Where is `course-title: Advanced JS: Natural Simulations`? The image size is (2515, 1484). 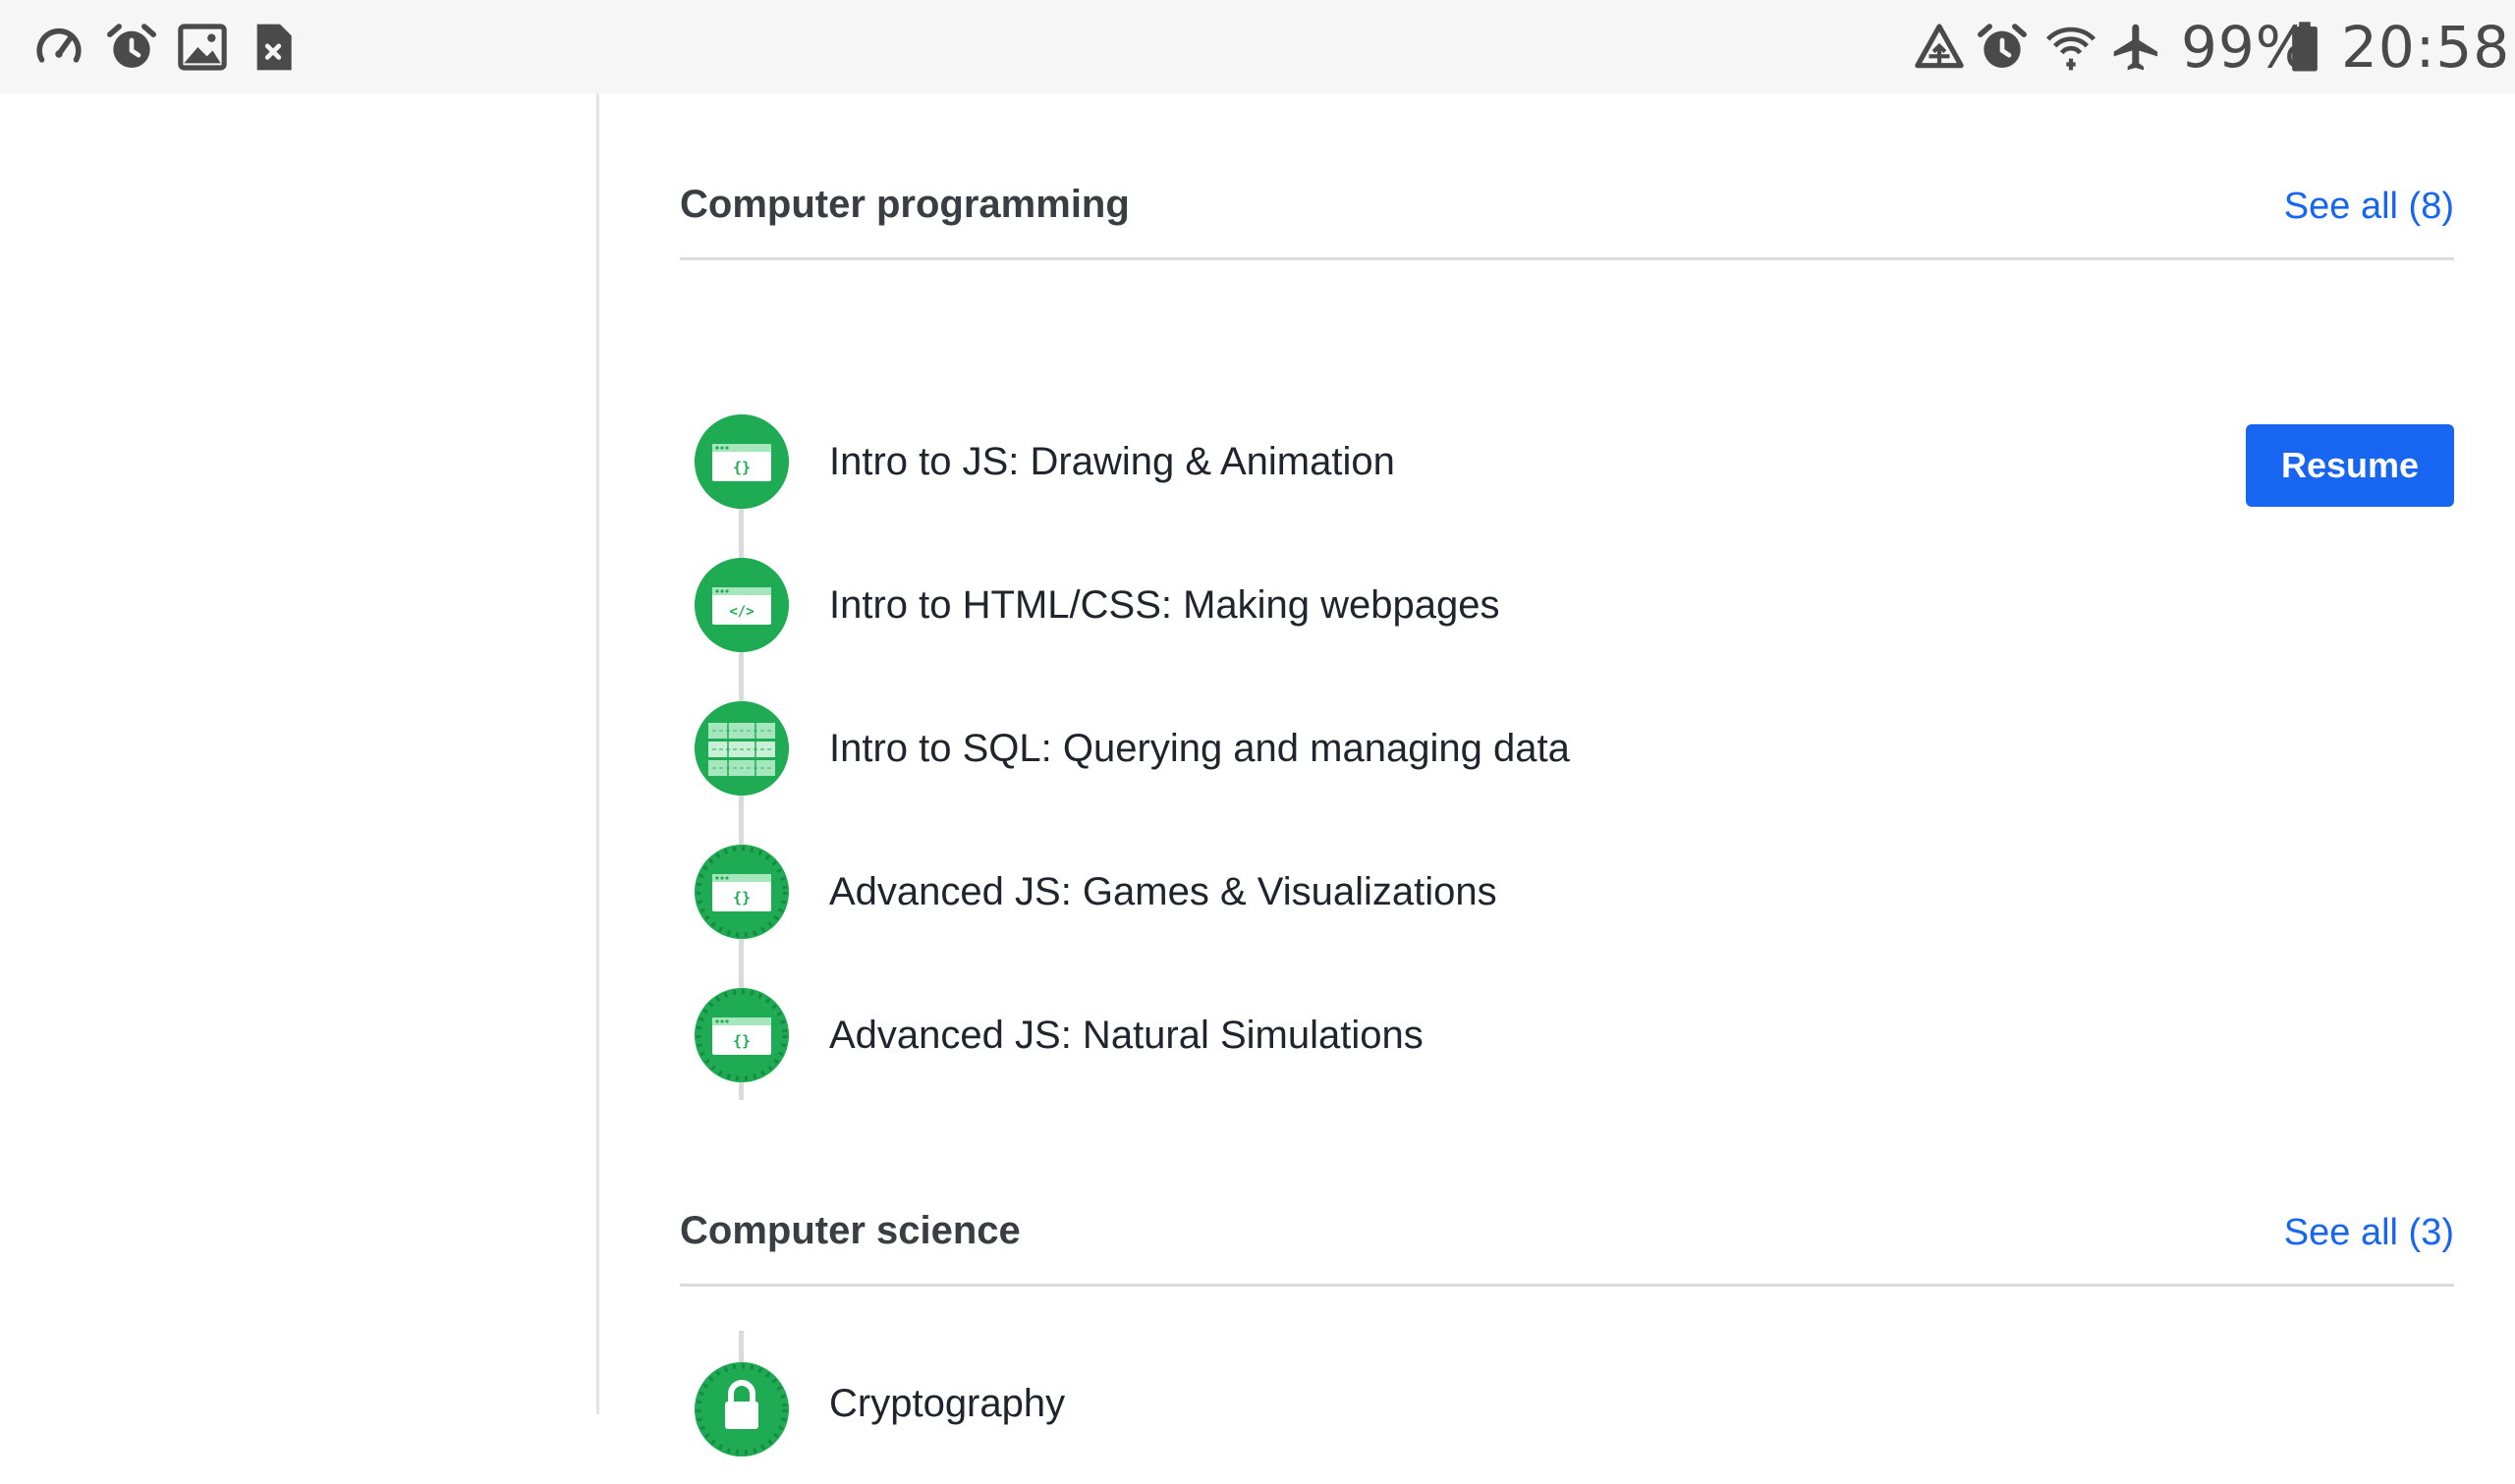
course-title: Advanced JS: Natural Simulations is located at coordinates (1126, 1035).